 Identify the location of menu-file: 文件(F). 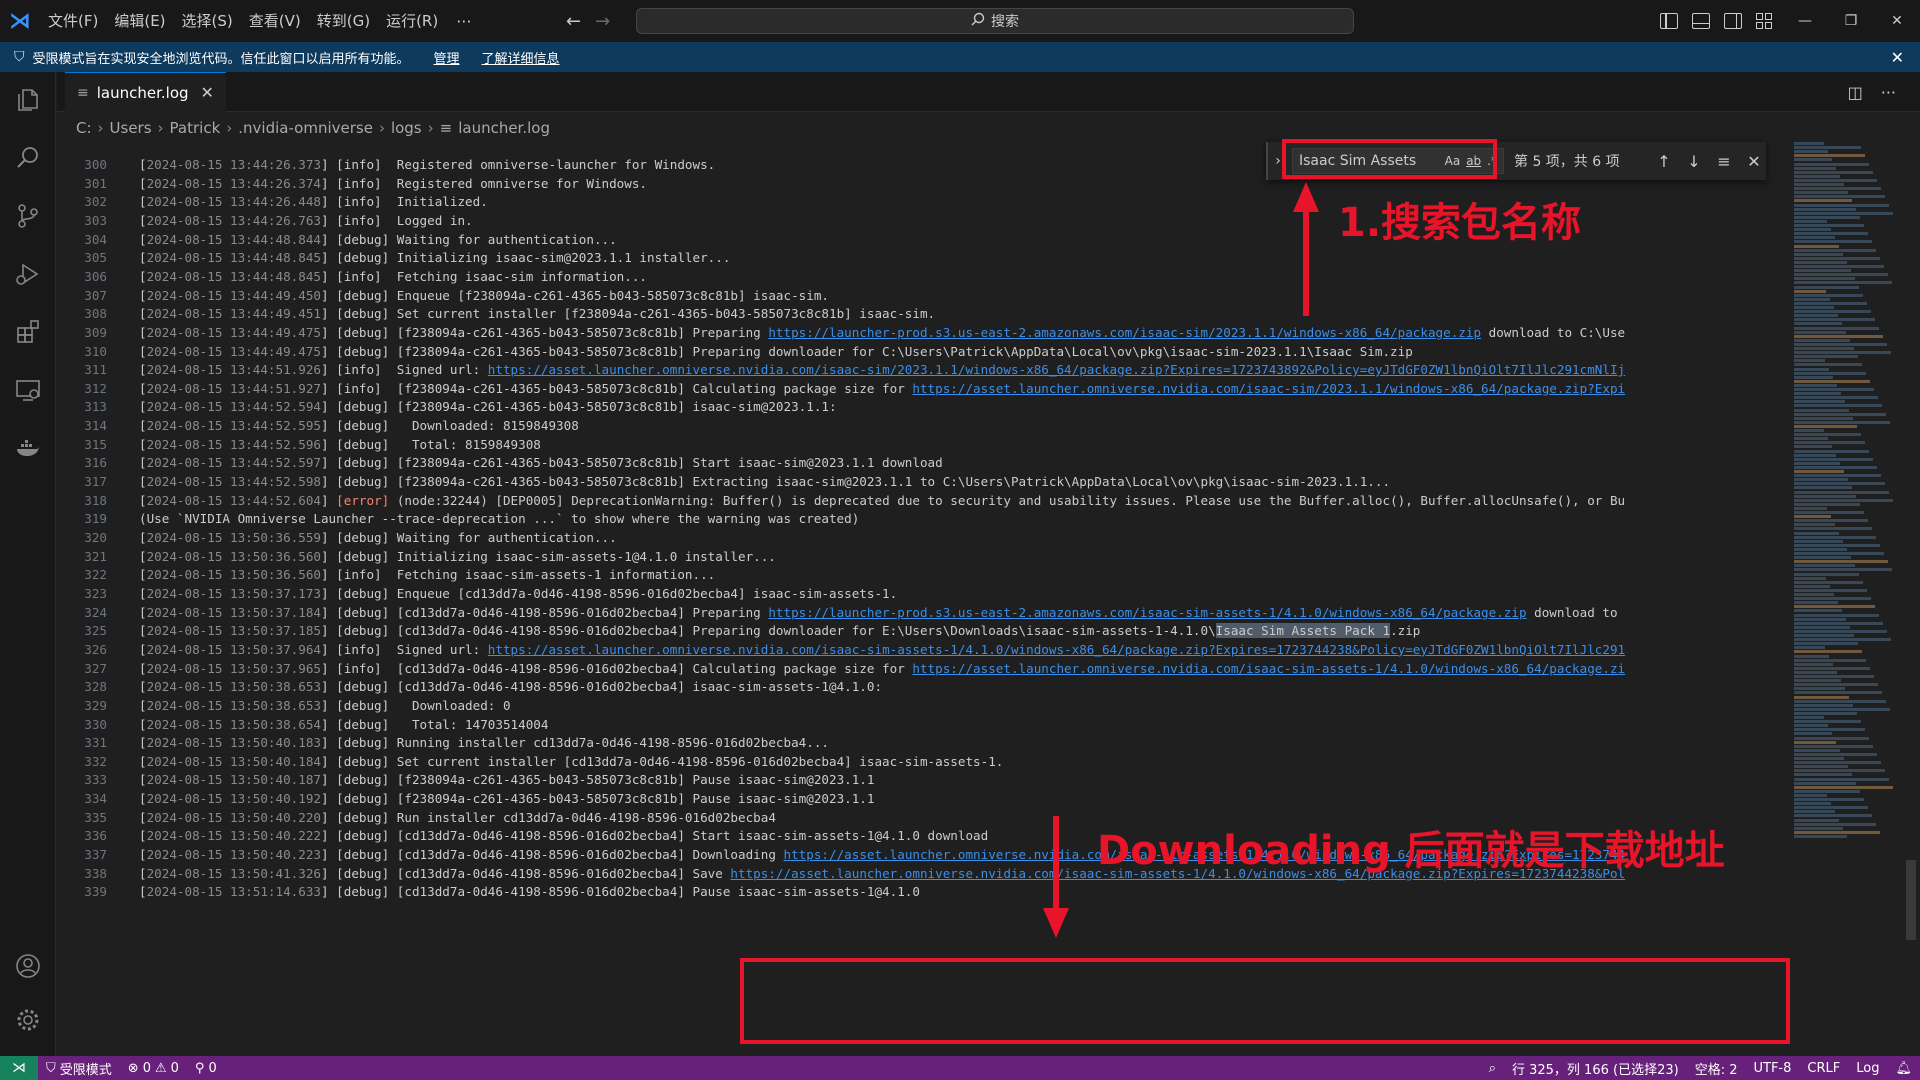
(73, 21).